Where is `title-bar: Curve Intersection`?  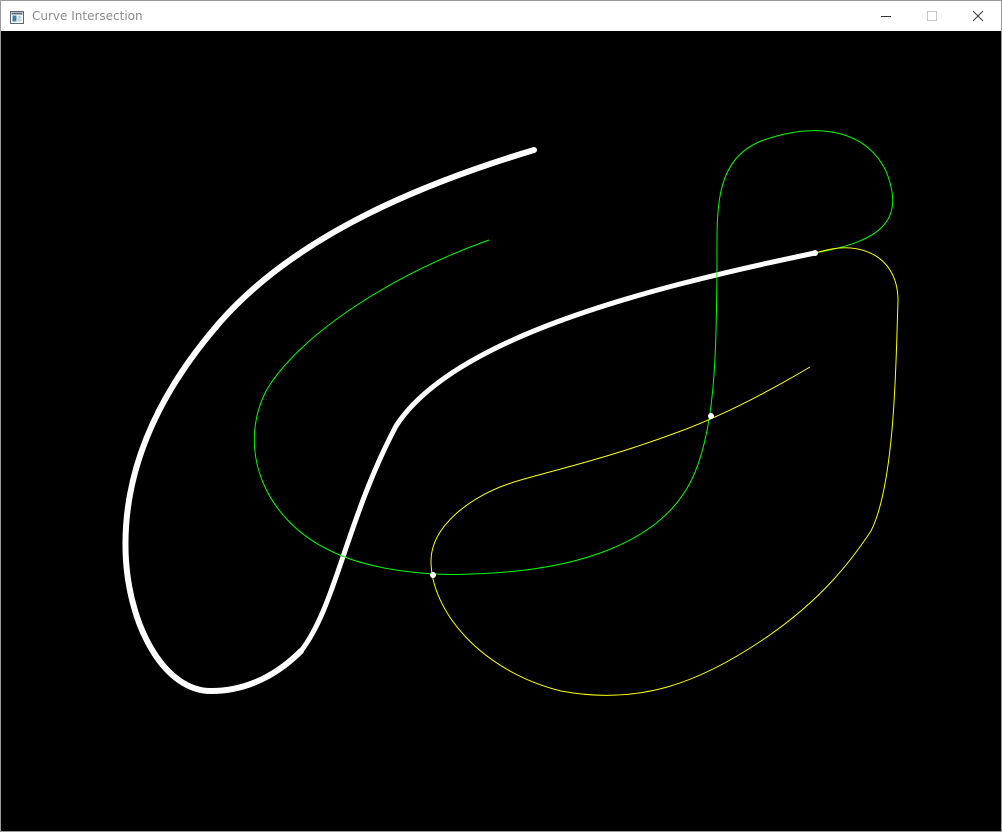 title-bar: Curve Intersection is located at coordinates (501, 16).